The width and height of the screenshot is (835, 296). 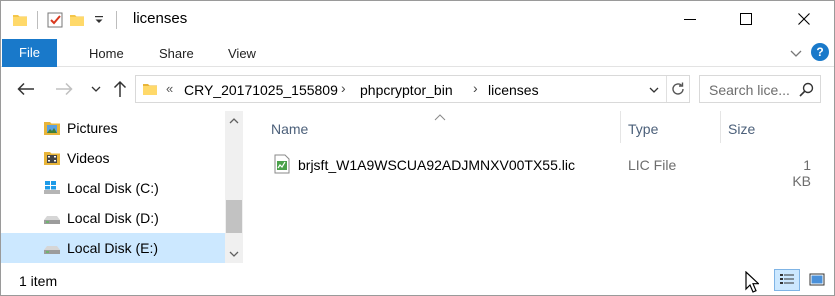 I want to click on large-icons-view-icon, so click(x=817, y=279).